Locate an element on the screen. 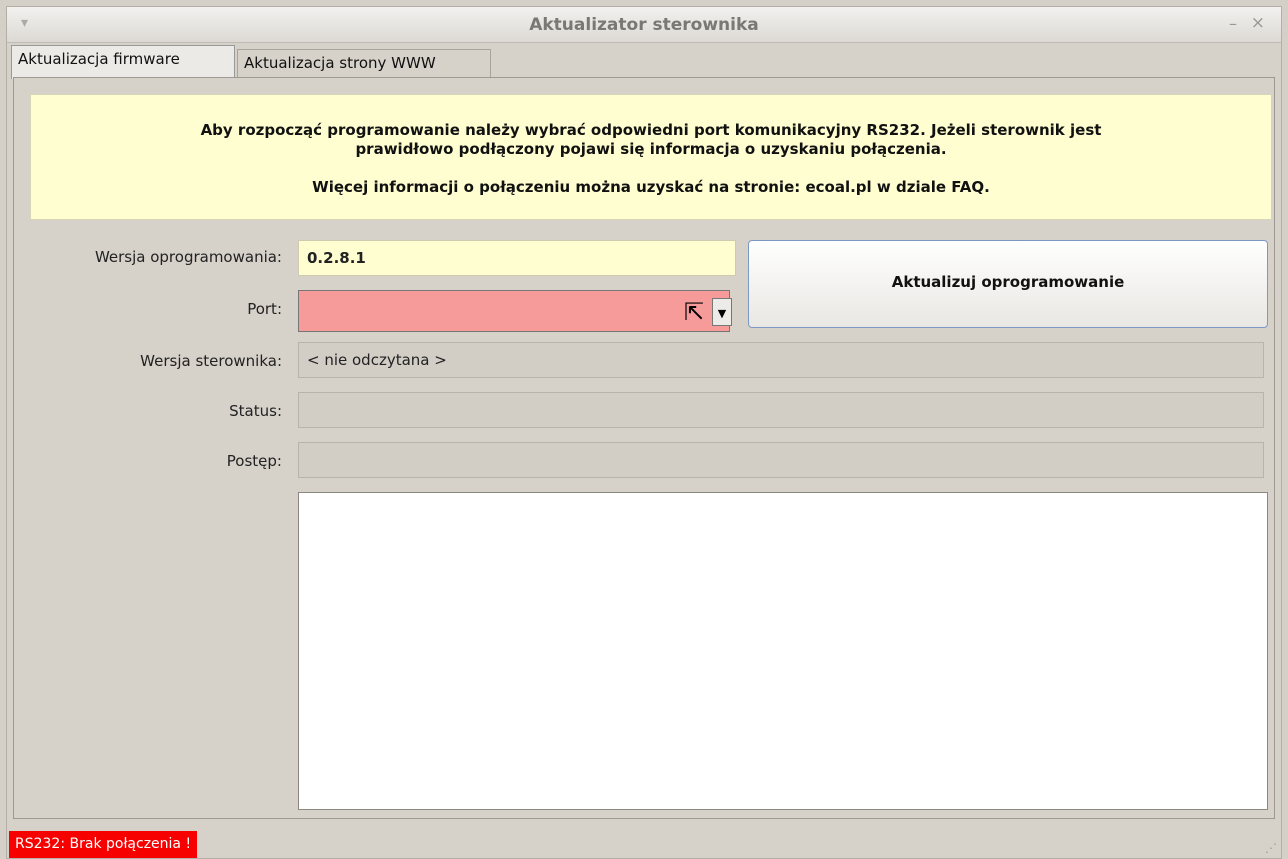  pointer-cursor-icon: ⇱ is located at coordinates (694, 312).